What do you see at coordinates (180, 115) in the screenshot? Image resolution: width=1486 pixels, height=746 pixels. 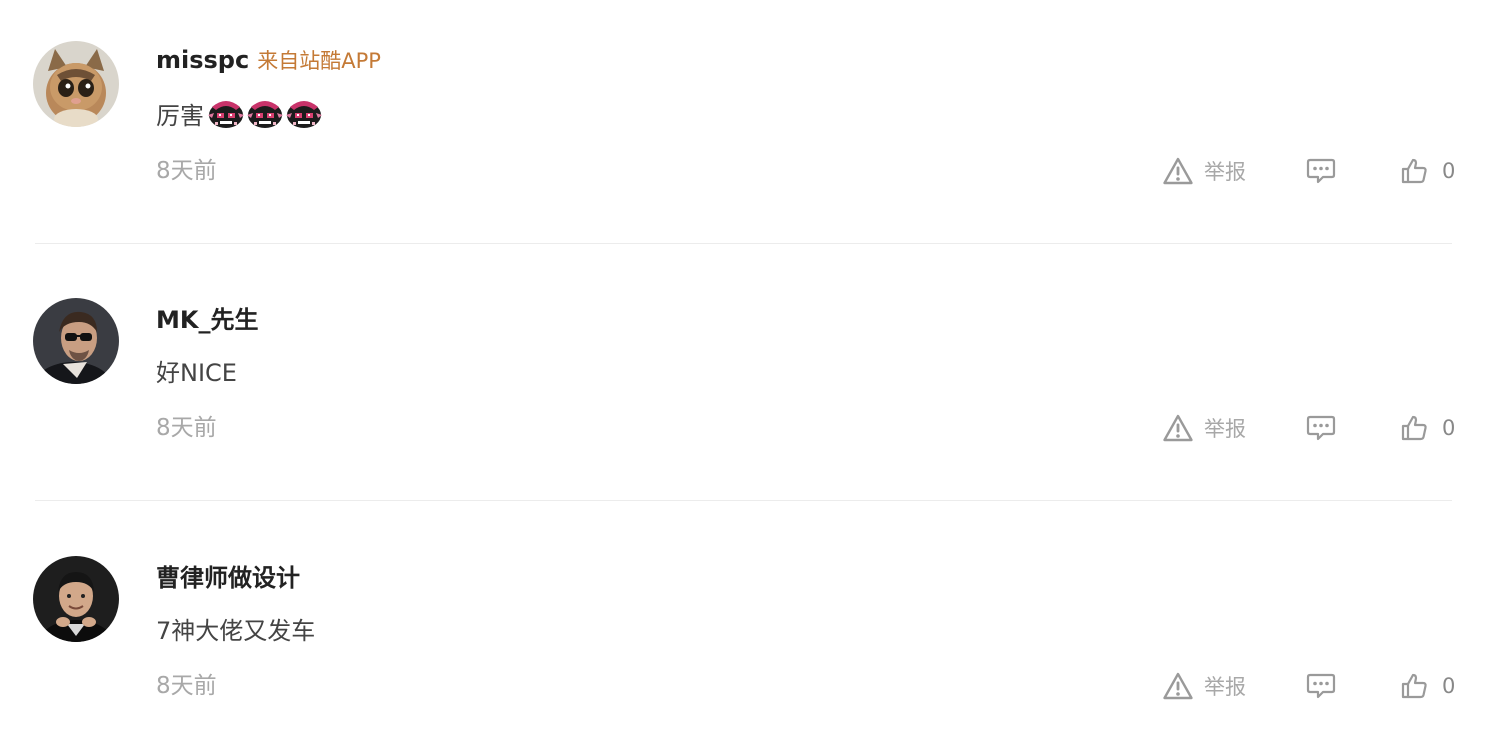 I see `comment-text: 厉害` at bounding box center [180, 115].